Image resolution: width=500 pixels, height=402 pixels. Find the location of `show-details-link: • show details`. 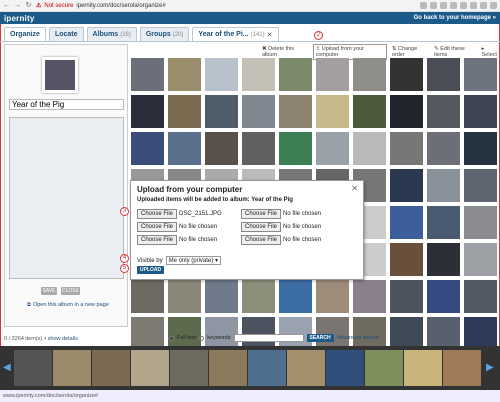

show-details-link: • show details is located at coordinates (61, 339).